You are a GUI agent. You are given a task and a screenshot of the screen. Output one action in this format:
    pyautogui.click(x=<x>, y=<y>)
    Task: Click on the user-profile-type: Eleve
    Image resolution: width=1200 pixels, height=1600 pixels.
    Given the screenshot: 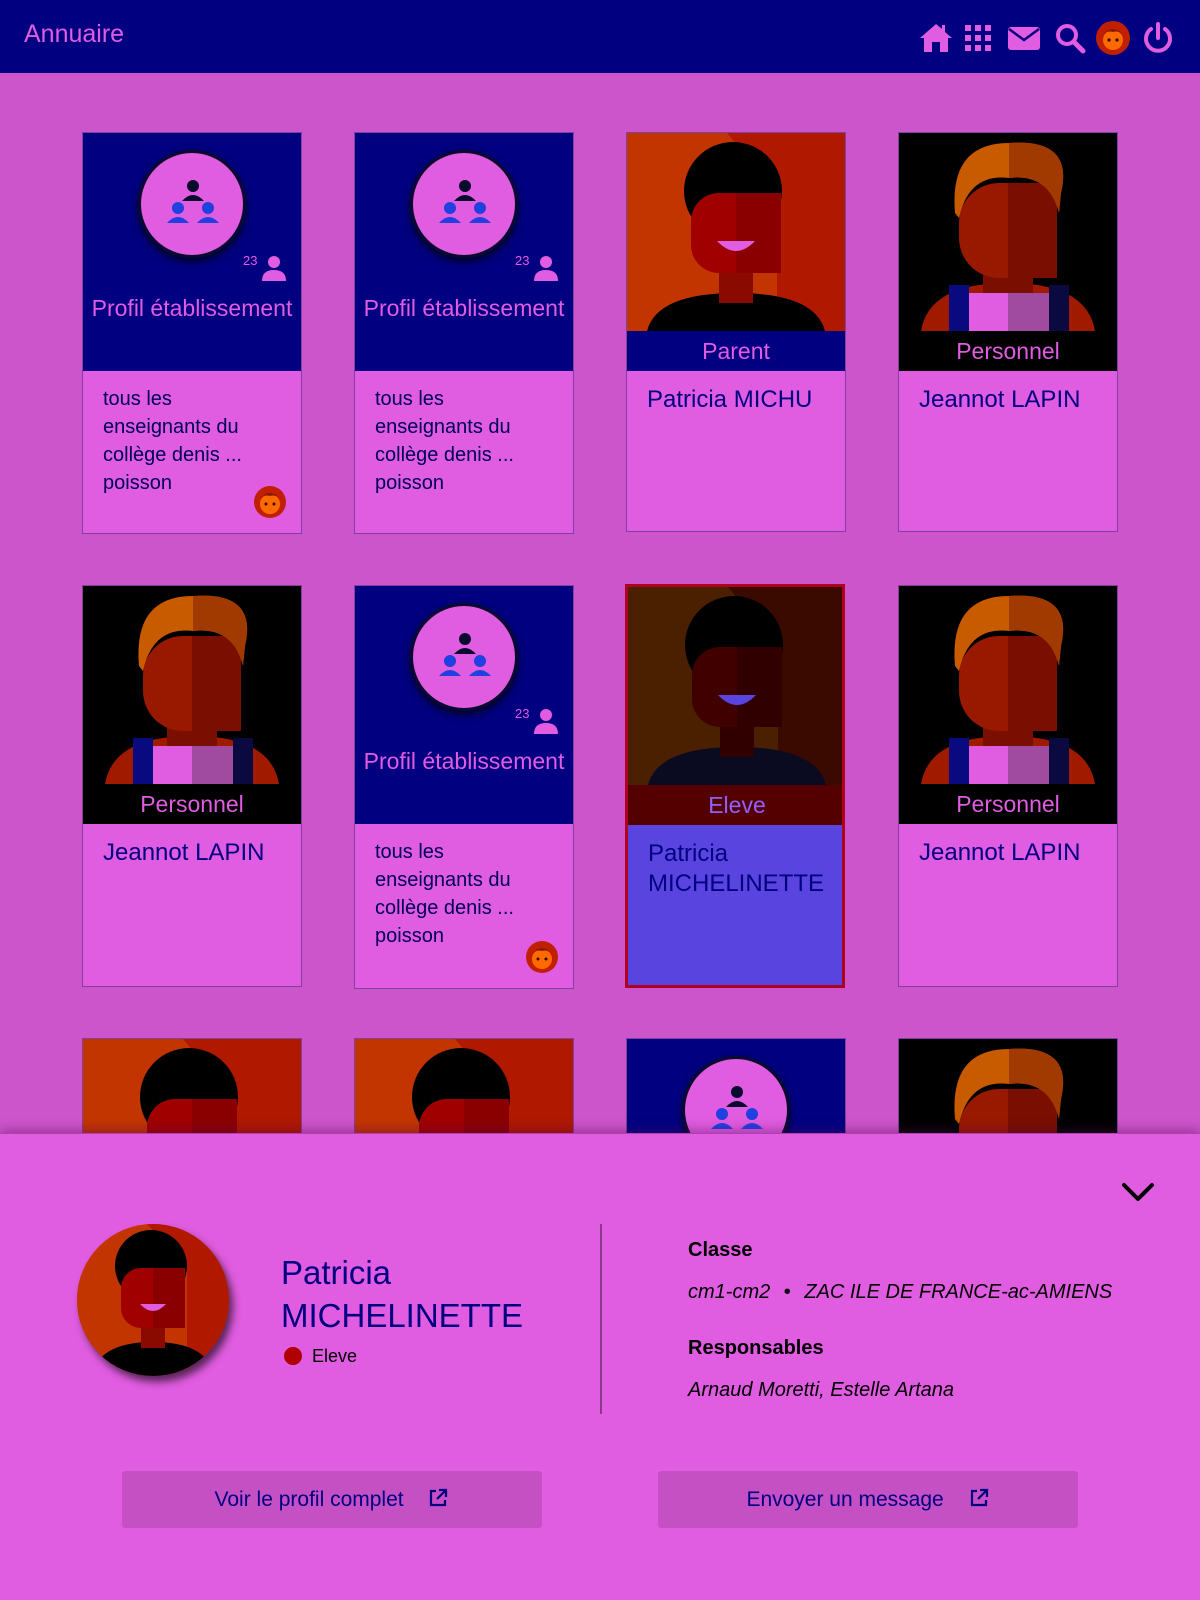 What is the action you would take?
    pyautogui.click(x=335, y=1356)
    